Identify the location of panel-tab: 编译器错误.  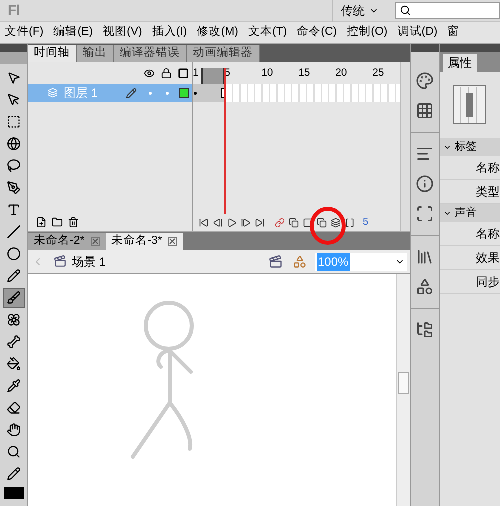
(150, 53).